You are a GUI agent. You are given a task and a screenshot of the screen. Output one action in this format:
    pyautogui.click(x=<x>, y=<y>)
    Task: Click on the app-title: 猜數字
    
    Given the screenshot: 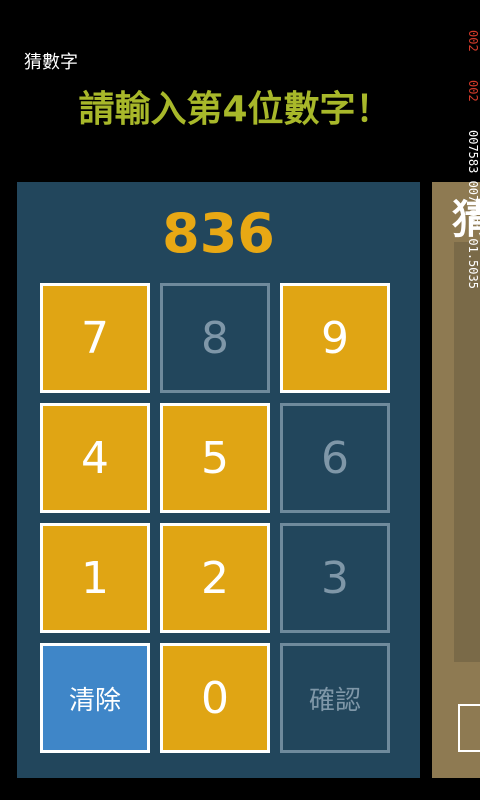 What is the action you would take?
    pyautogui.click(x=51, y=62)
    